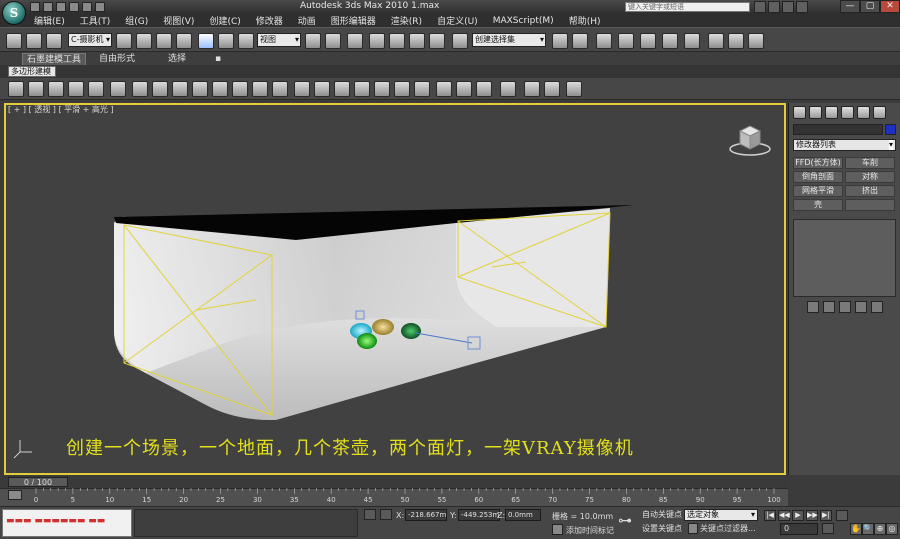 The width and height of the screenshot is (900, 539). I want to click on add-time-tag: 添加时间标记, so click(590, 530).